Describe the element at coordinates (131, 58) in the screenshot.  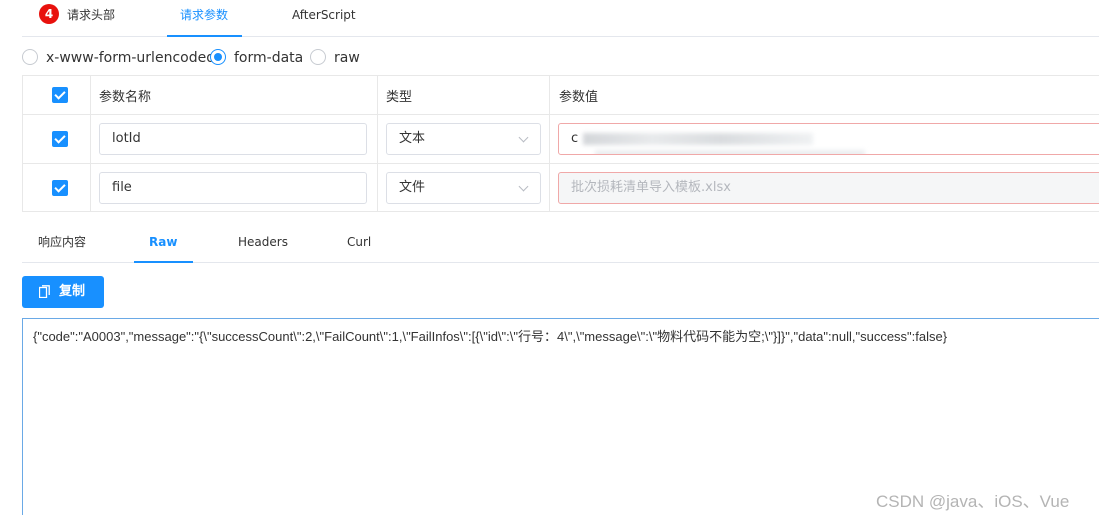
I see `radio-urlencoded-label: x-www-form-urlencoded` at that location.